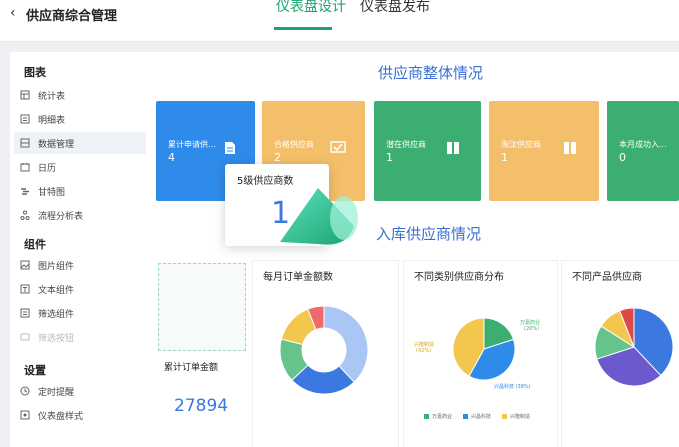 Image resolution: width=679 pixels, height=447 pixels. What do you see at coordinates (338, 147) in the screenshot?
I see `check-icon` at bounding box center [338, 147].